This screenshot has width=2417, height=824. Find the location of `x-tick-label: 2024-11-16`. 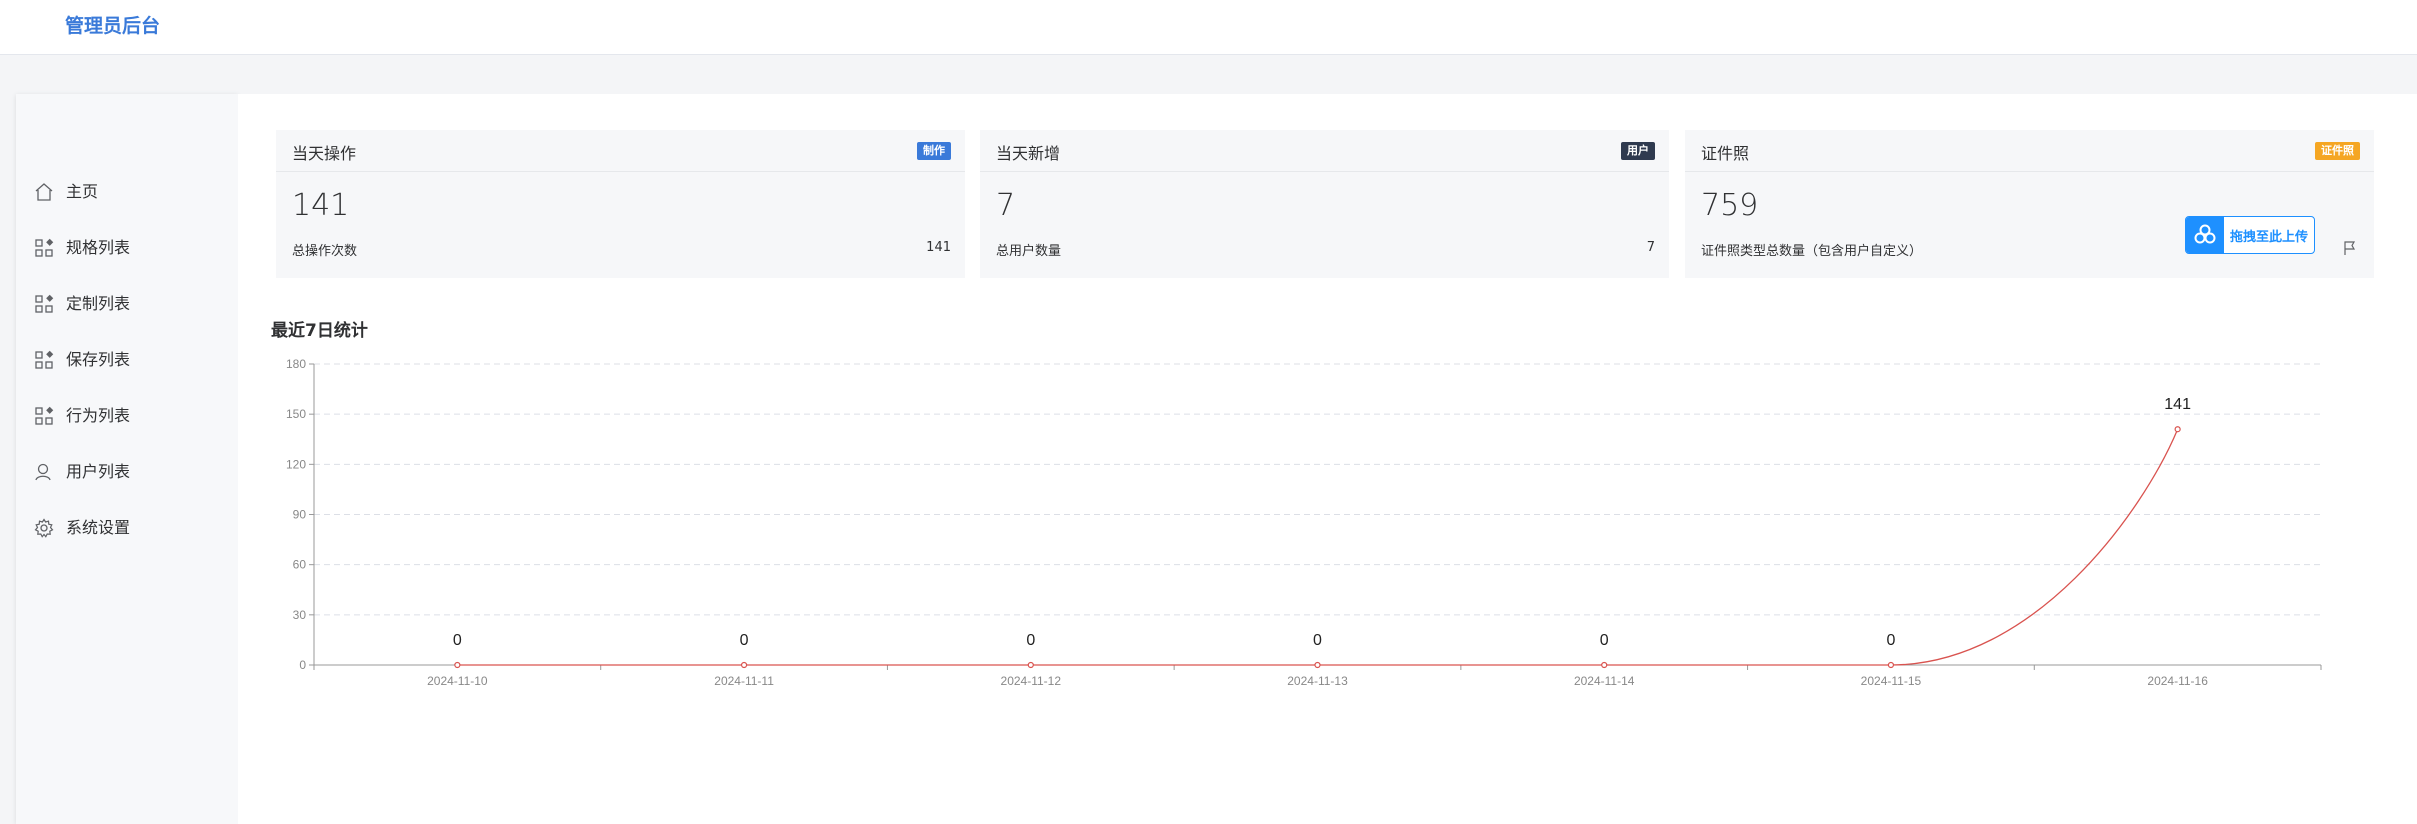

x-tick-label: 2024-11-16 is located at coordinates (2177, 681).